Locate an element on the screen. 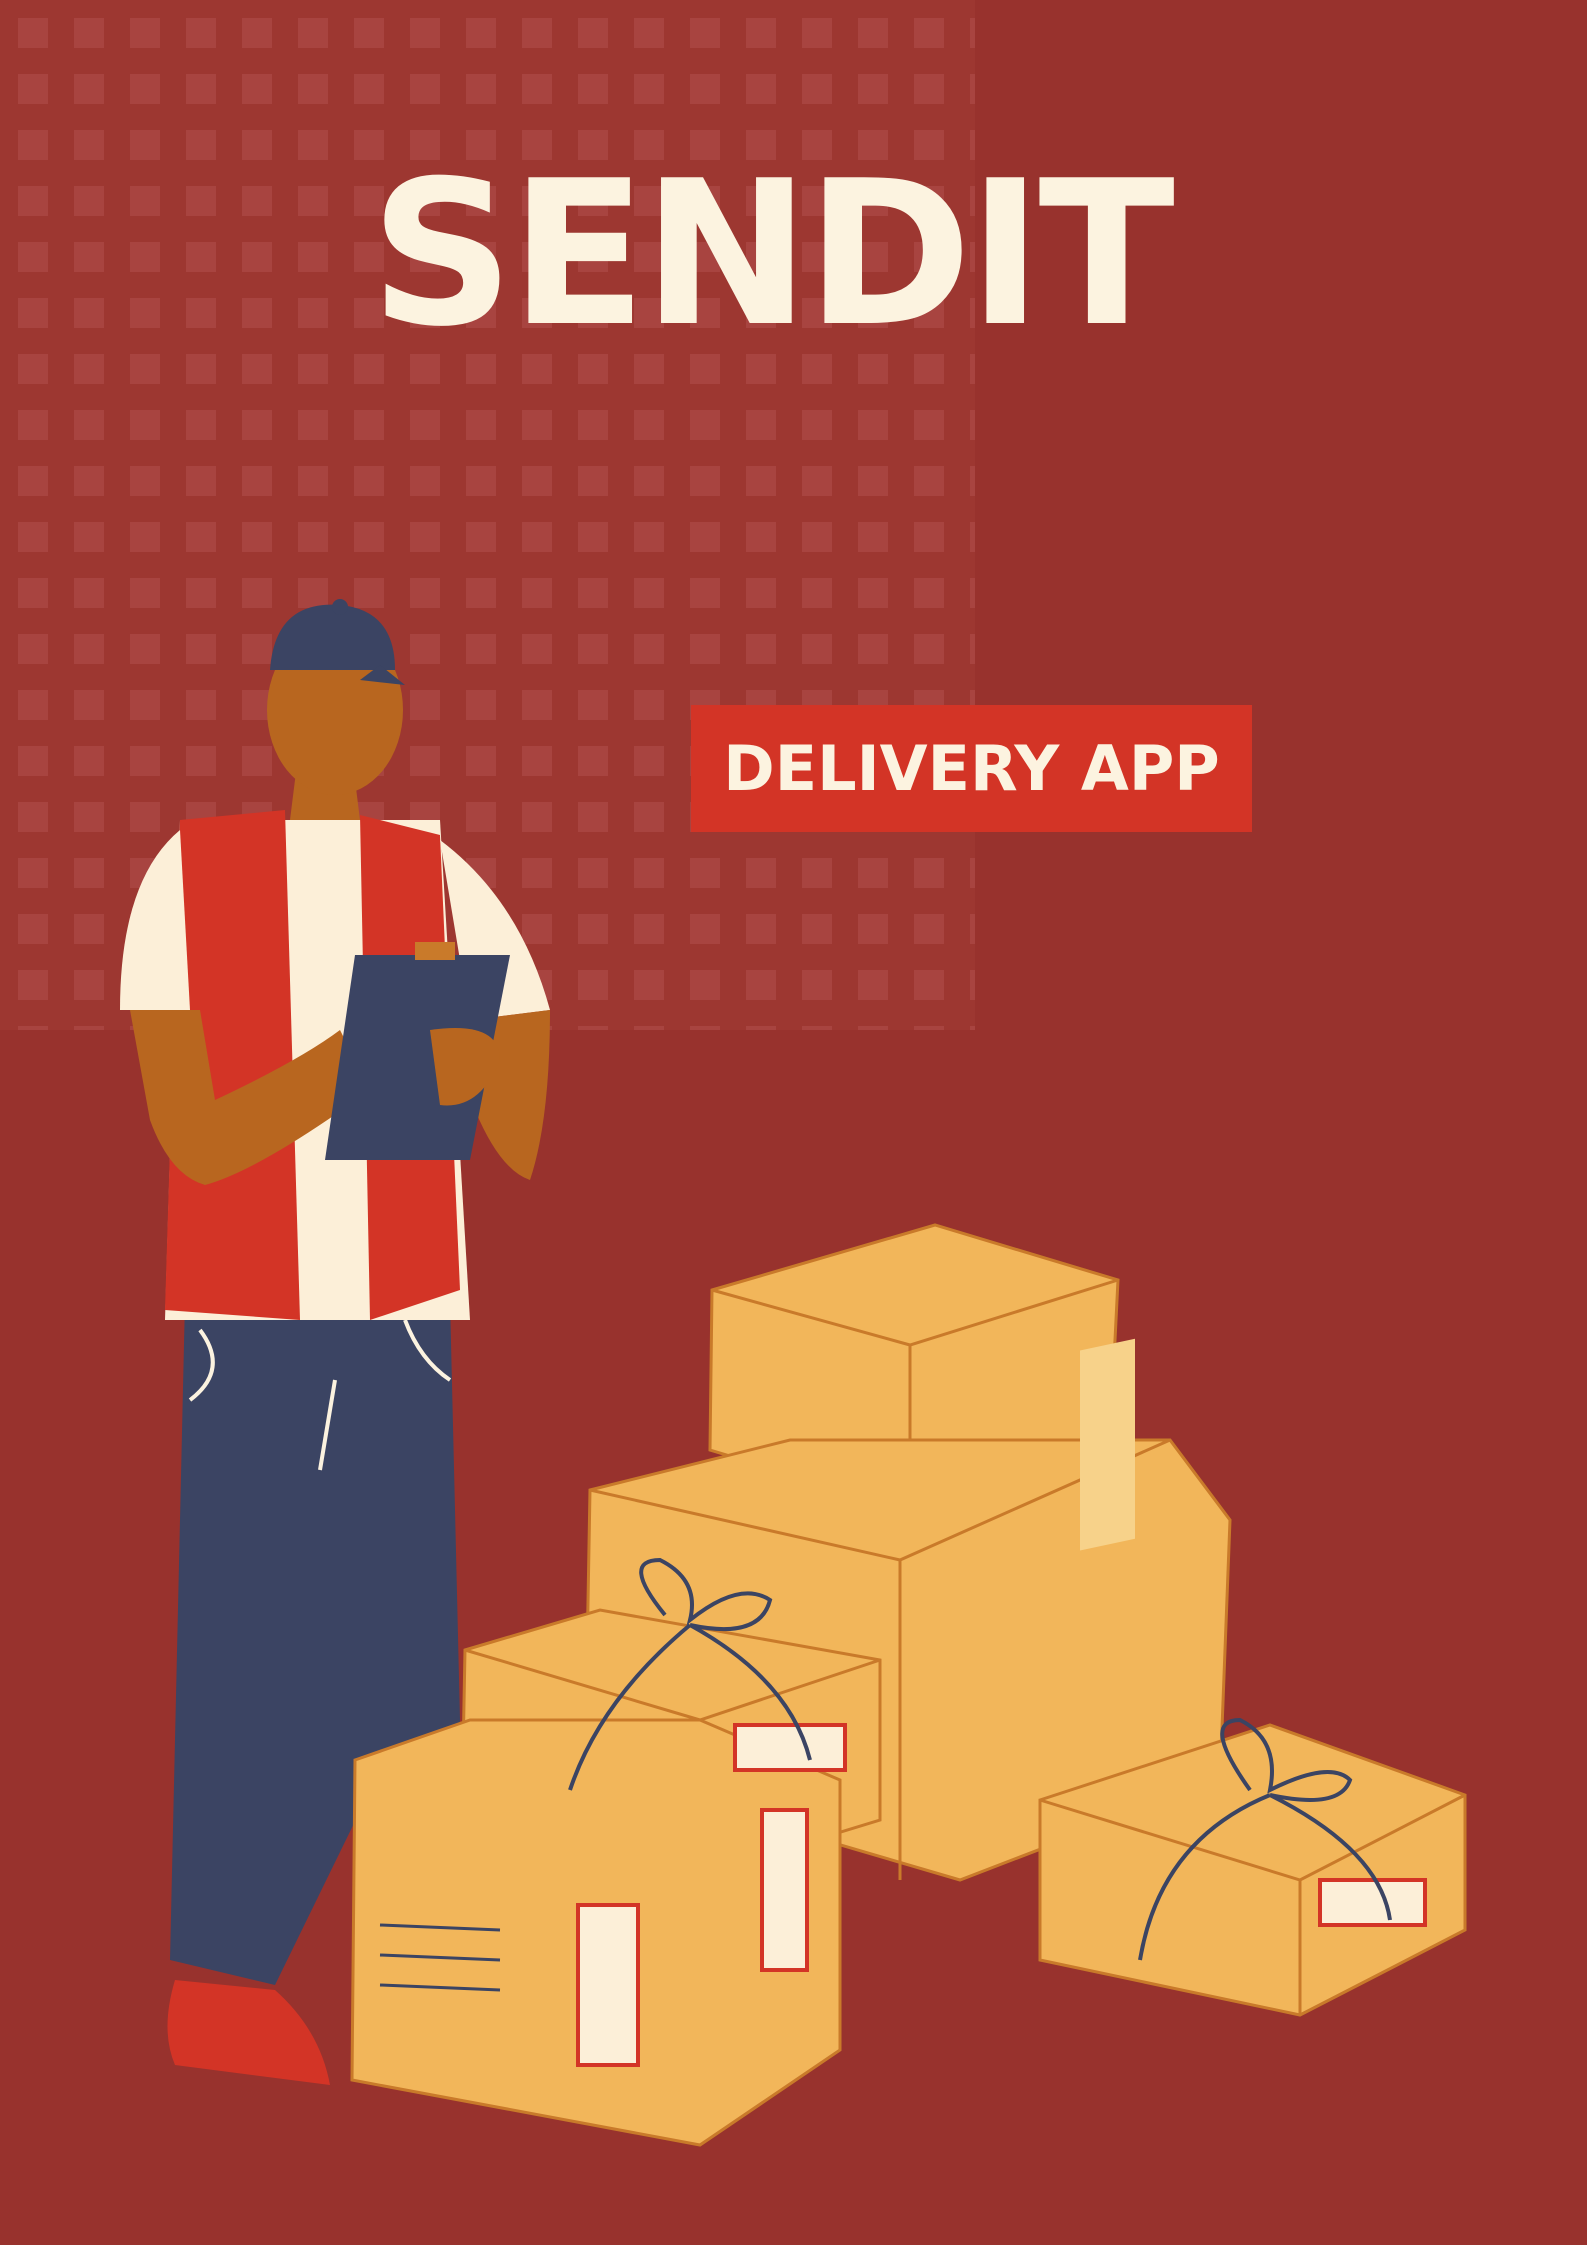  courier-shoe is located at coordinates (248, 2032).